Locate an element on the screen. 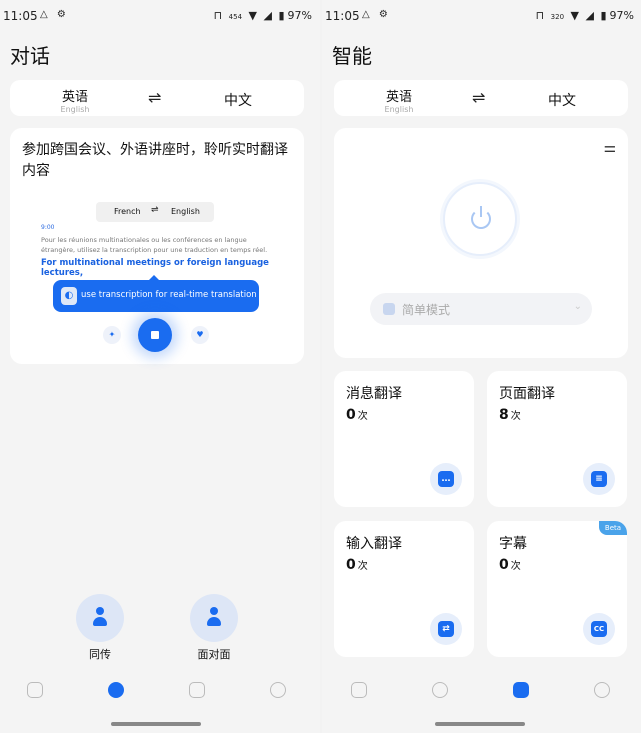 Image resolution: width=641 pixels, height=733 pixels. feature-title: 页面翻译 is located at coordinates (527, 394).